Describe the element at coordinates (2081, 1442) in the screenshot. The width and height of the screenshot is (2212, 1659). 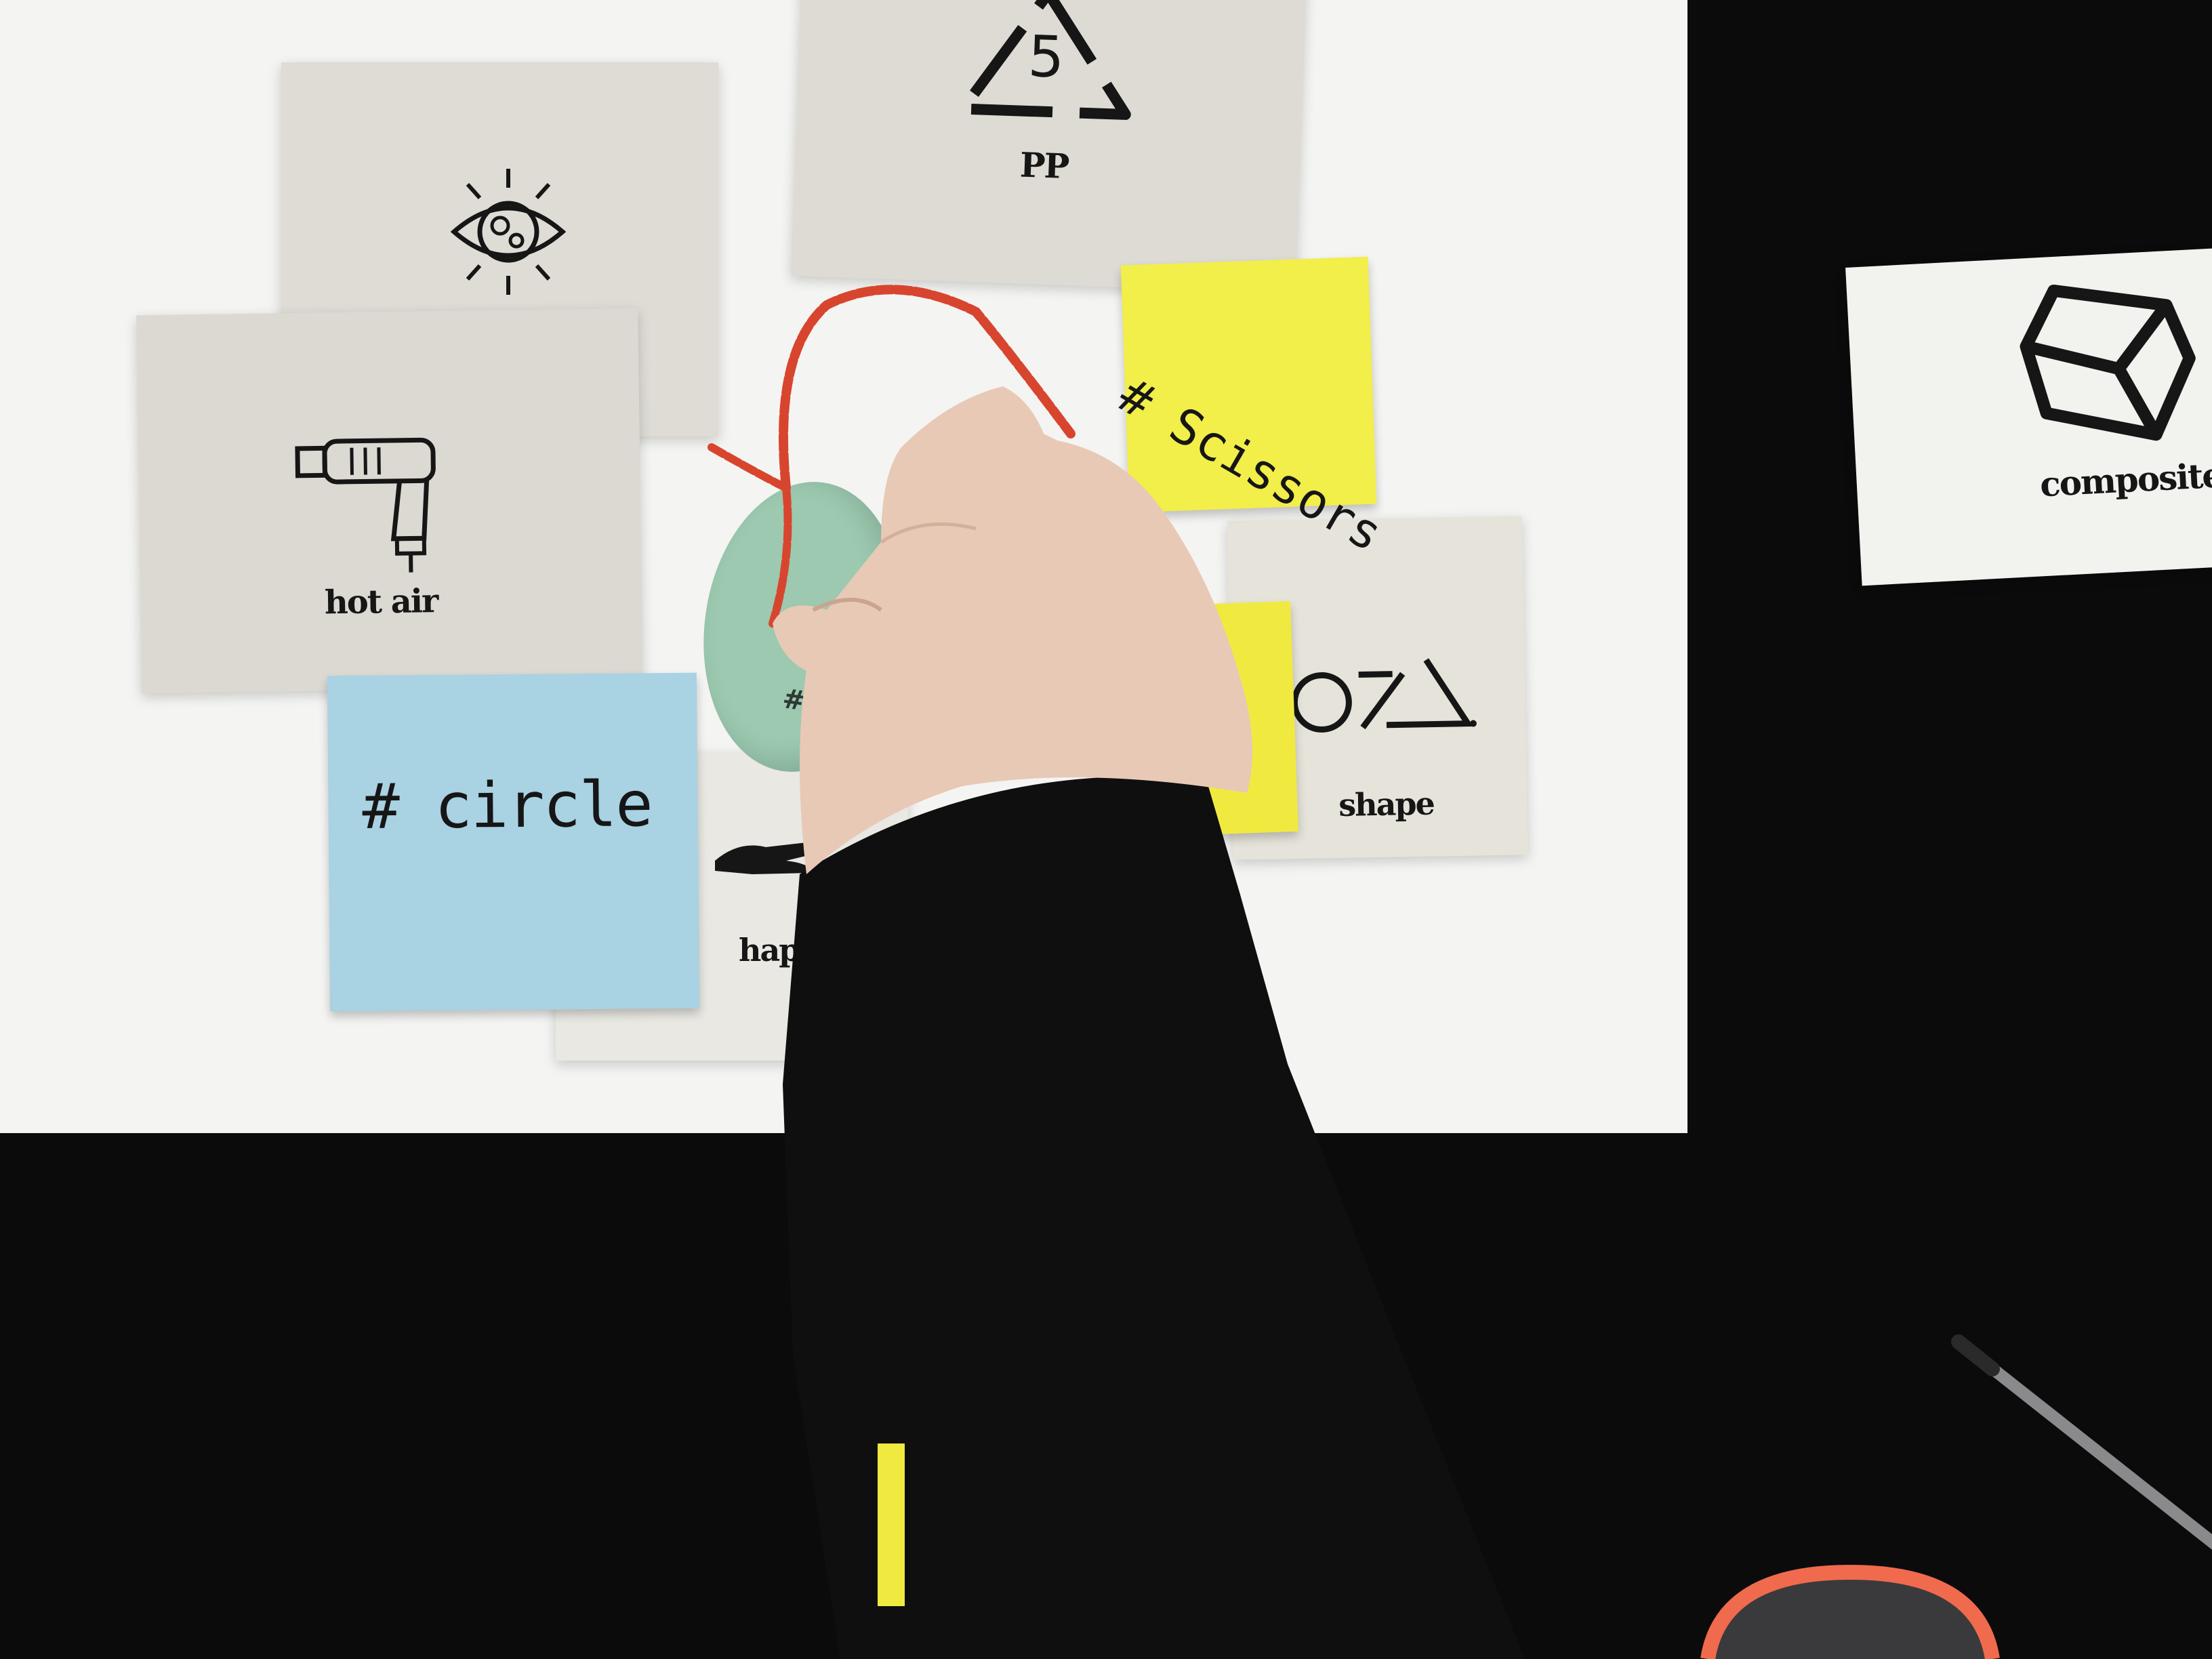
I see `pen` at that location.